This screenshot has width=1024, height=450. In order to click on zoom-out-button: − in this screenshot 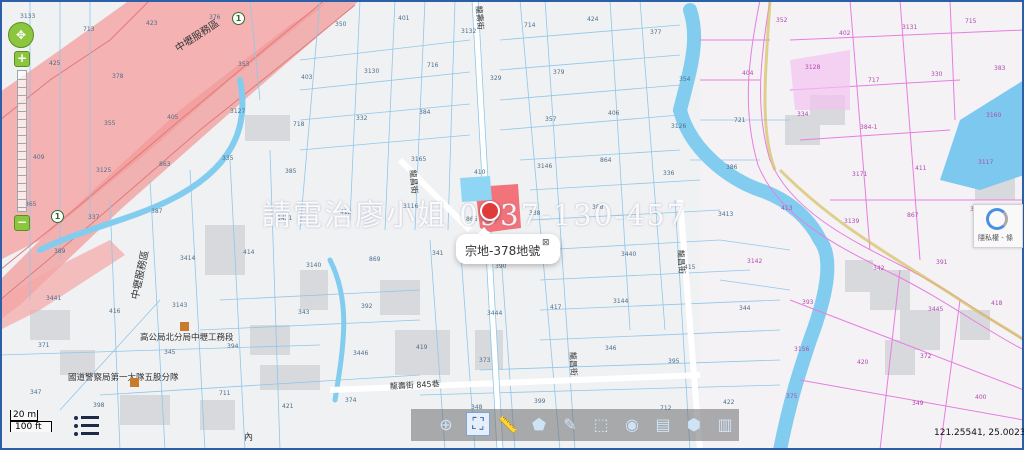, I will do `click(22, 223)`.